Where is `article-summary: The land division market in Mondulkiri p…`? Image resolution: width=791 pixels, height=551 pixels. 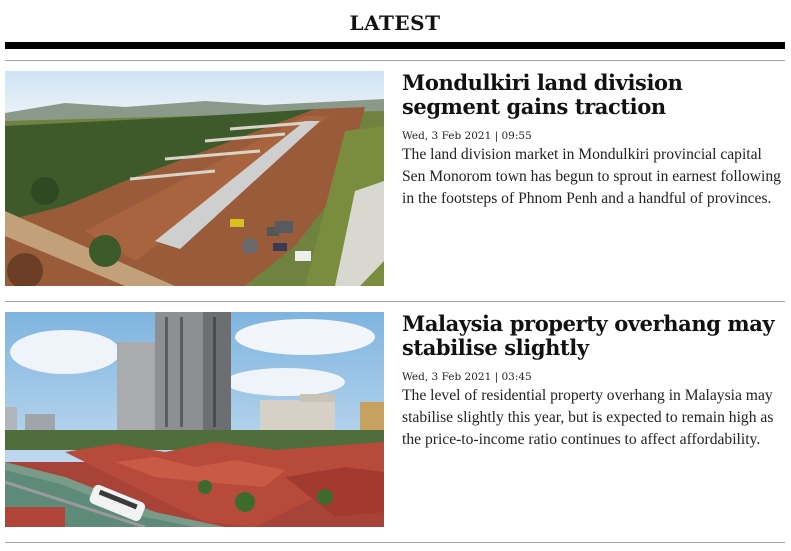 article-summary: The land division market in Mondulkiri p… is located at coordinates (591, 176).